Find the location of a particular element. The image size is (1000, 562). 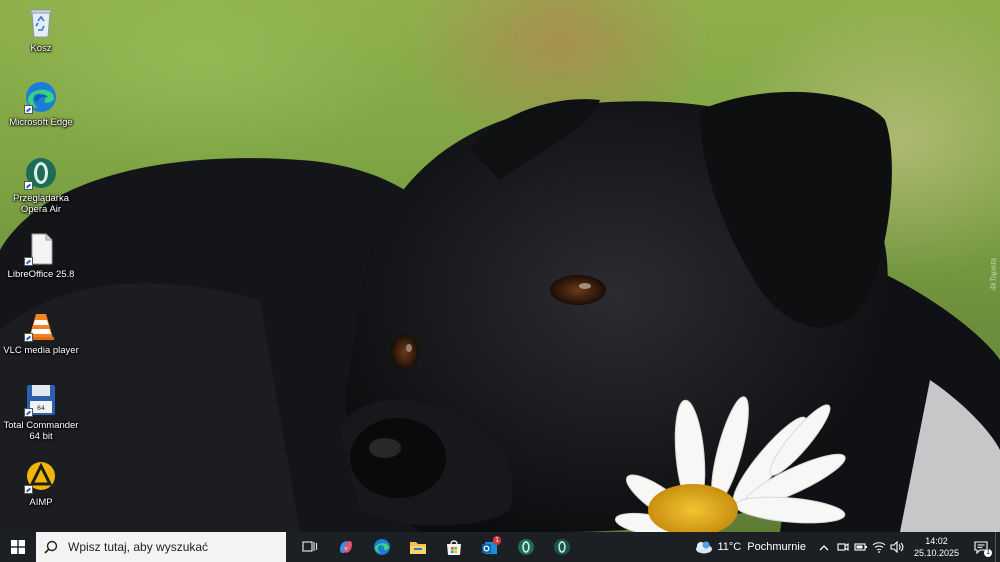

wifi-icon is located at coordinates (879, 547).